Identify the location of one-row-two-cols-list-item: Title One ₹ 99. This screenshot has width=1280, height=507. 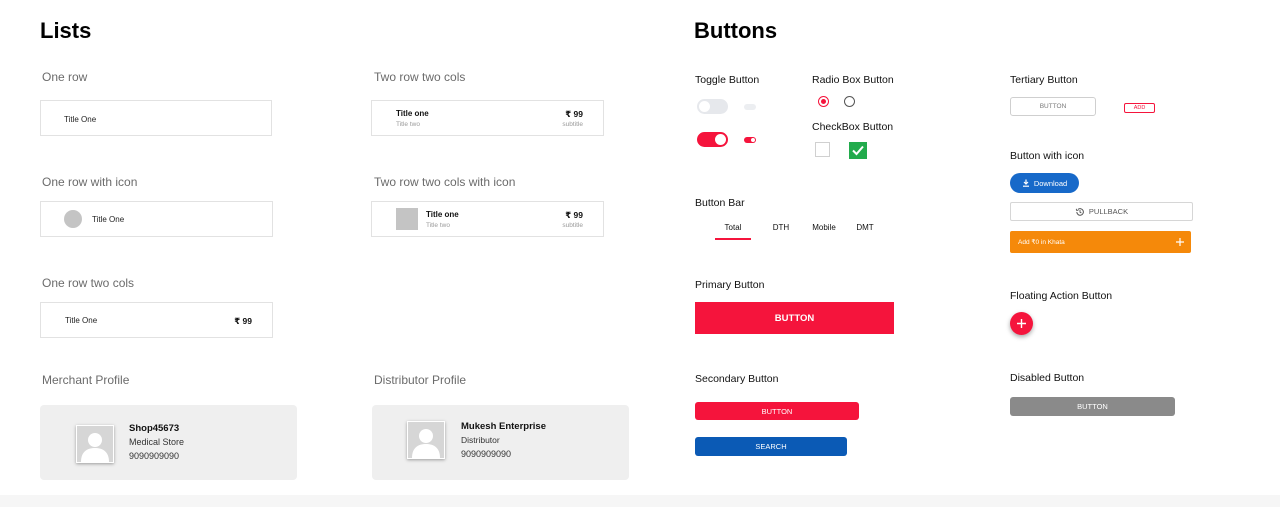
(156, 320).